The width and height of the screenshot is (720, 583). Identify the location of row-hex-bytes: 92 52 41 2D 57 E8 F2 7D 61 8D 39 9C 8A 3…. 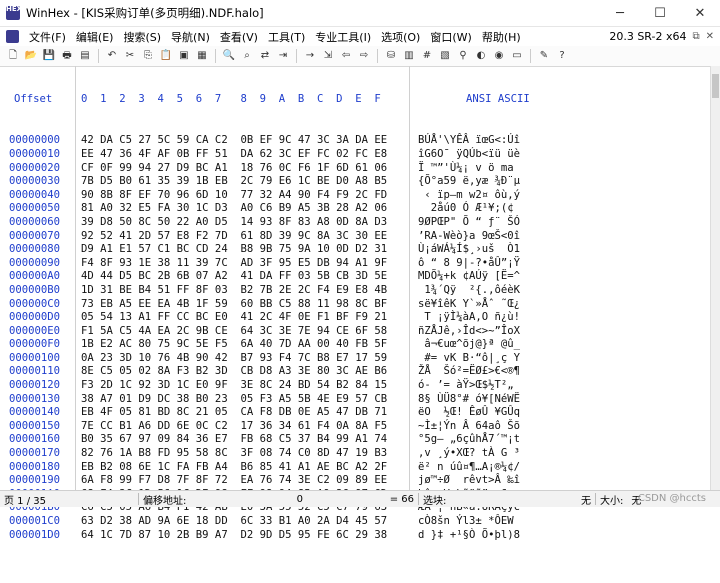
(245, 237).